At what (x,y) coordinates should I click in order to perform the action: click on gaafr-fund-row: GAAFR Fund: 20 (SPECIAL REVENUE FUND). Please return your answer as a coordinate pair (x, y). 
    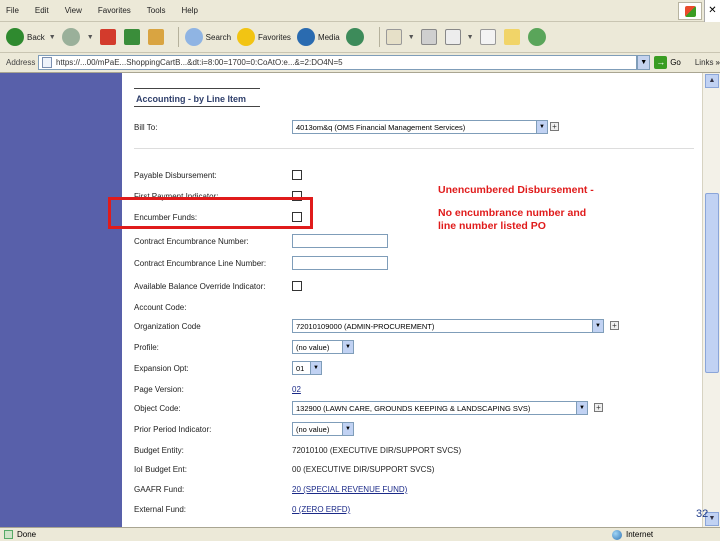
    Looking at the image, I should click on (414, 491).